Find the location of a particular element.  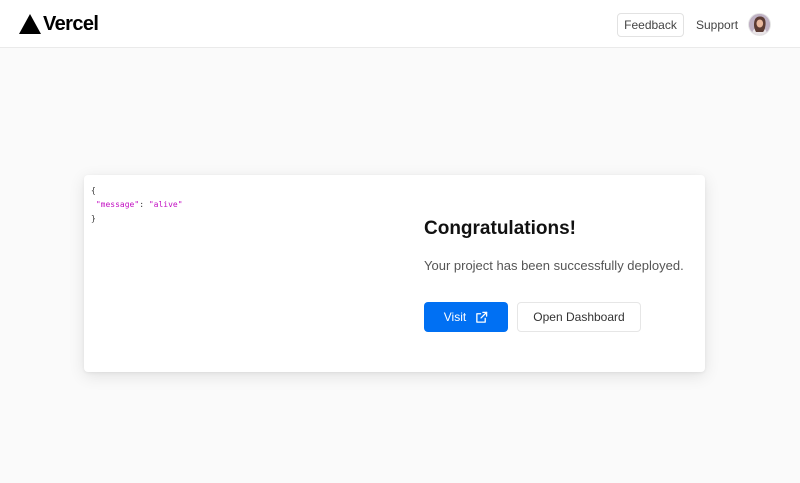

avatar-icon is located at coordinates (759, 24).